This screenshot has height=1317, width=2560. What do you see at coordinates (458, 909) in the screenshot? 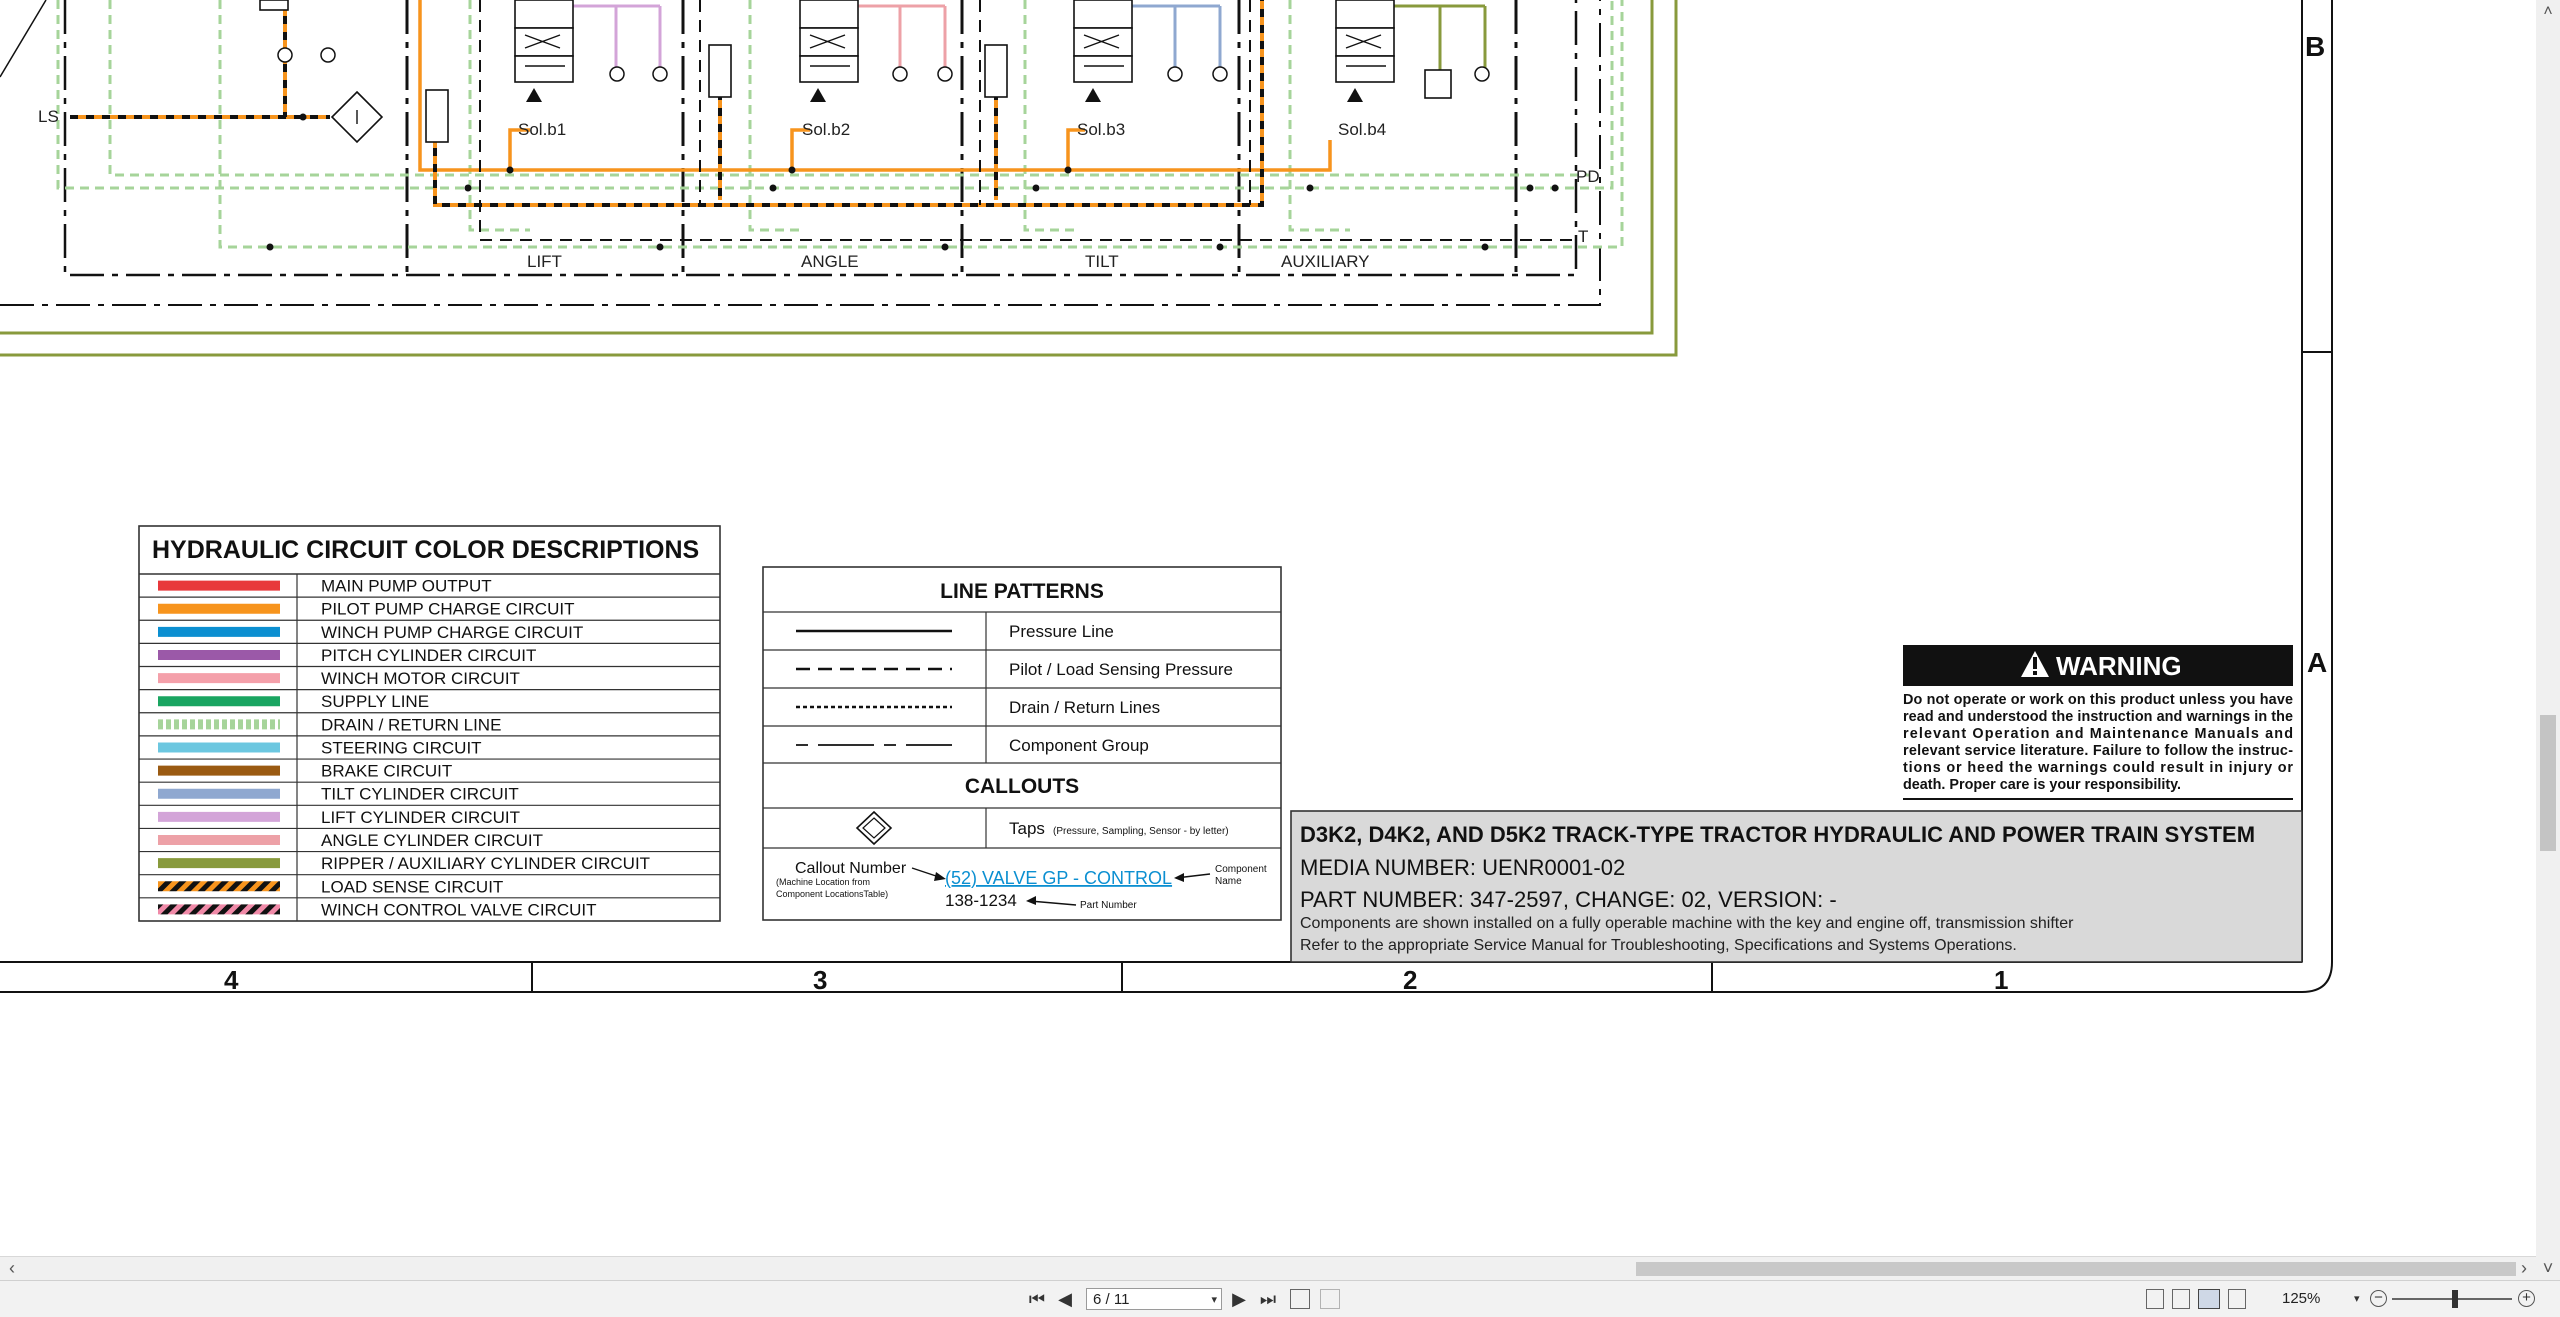
I see `legend-item-label: WINCH CONTROL VALVE CIRCUIT` at bounding box center [458, 909].